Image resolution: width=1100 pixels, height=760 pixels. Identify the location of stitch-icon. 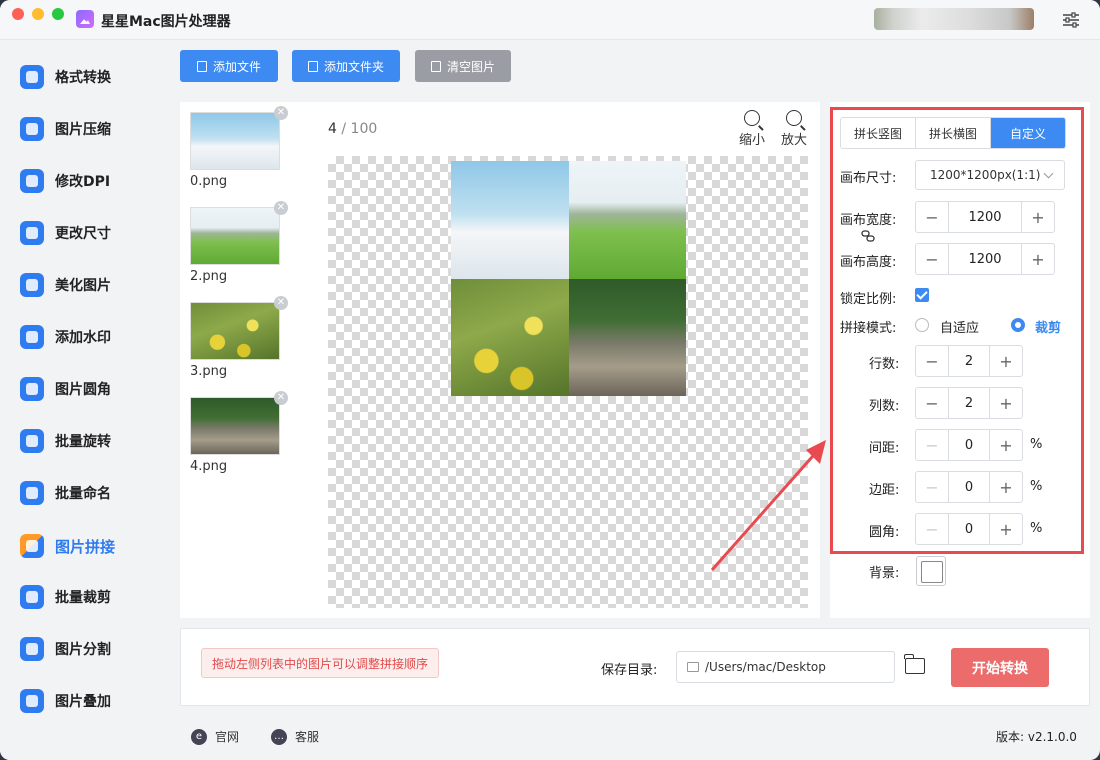
(32, 546).